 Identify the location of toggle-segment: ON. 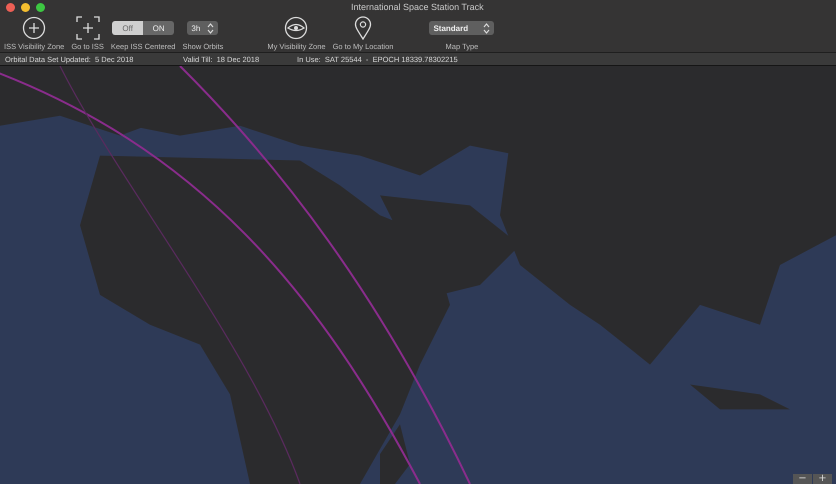
(158, 28).